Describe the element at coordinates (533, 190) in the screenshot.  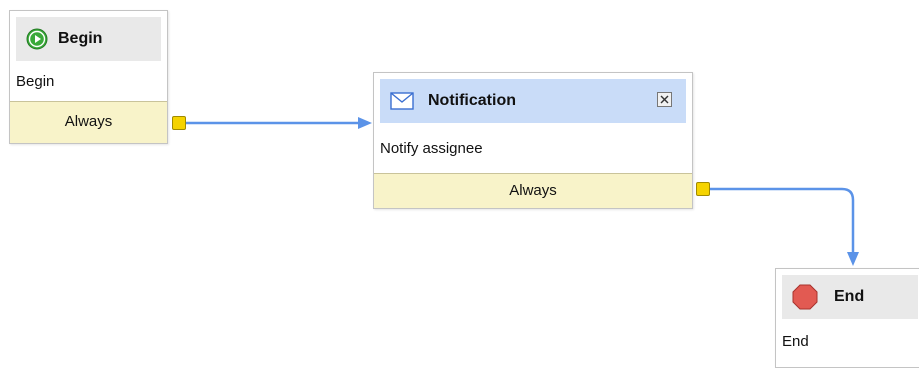
I see `notification-node-footer: Always` at that location.